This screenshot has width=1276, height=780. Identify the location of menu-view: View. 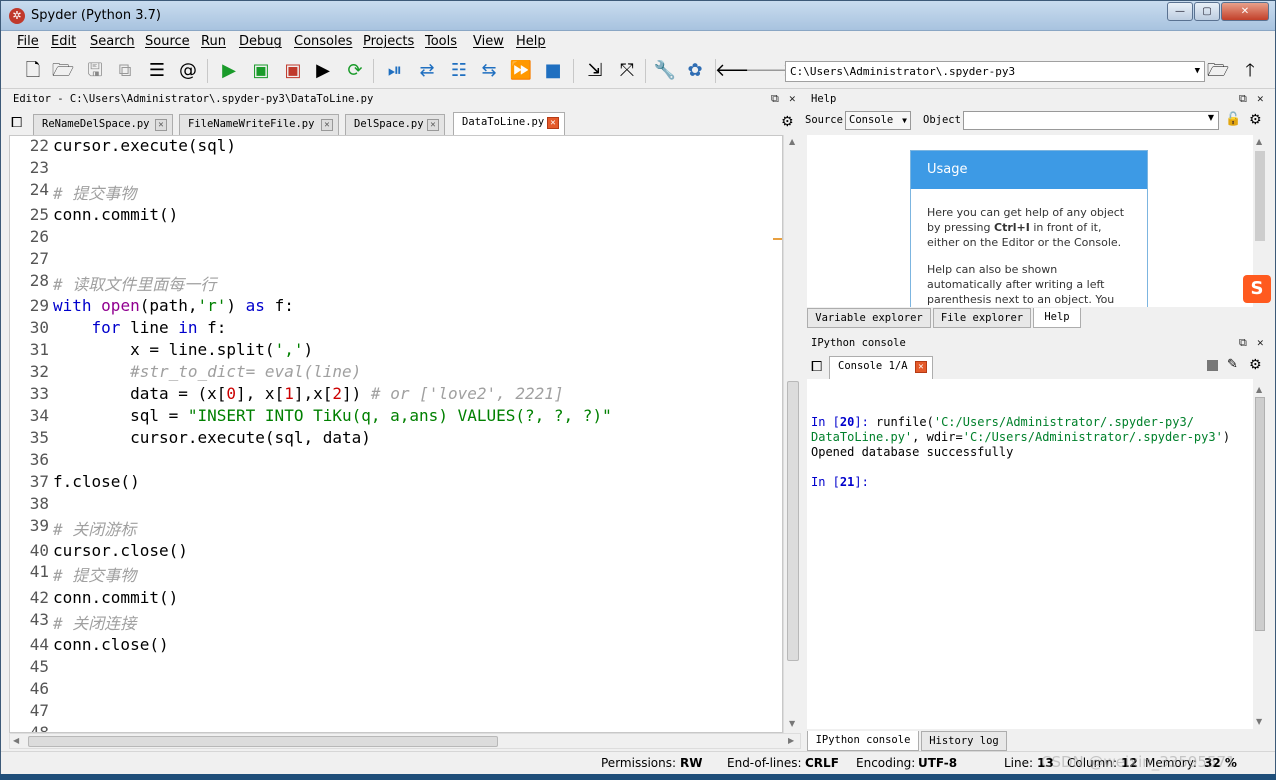
(488, 41).